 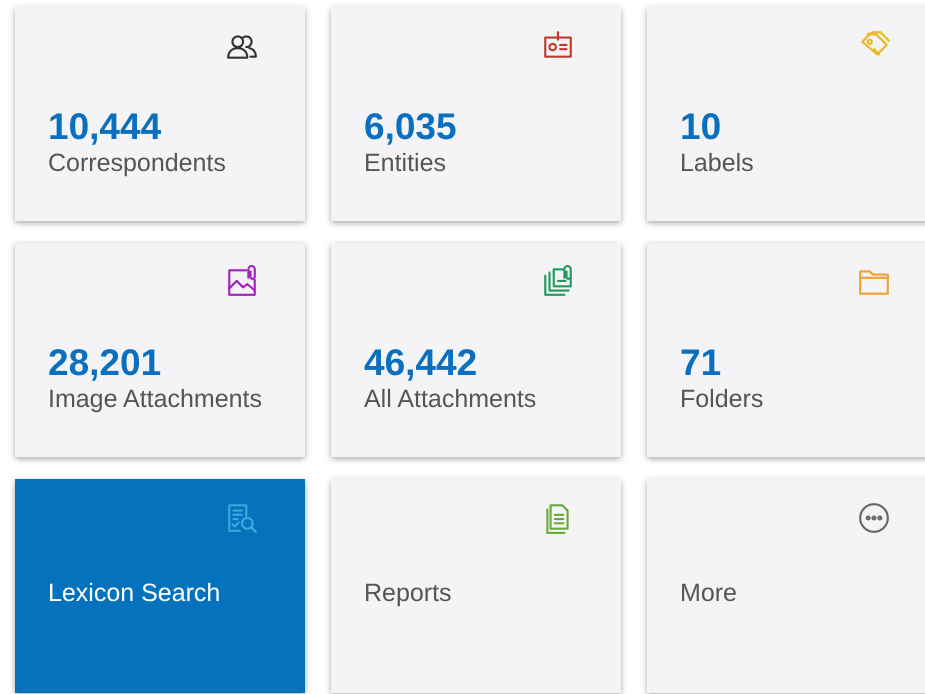 I want to click on dashboard-tile: 10,444 Correspondents, so click(x=160, y=114).